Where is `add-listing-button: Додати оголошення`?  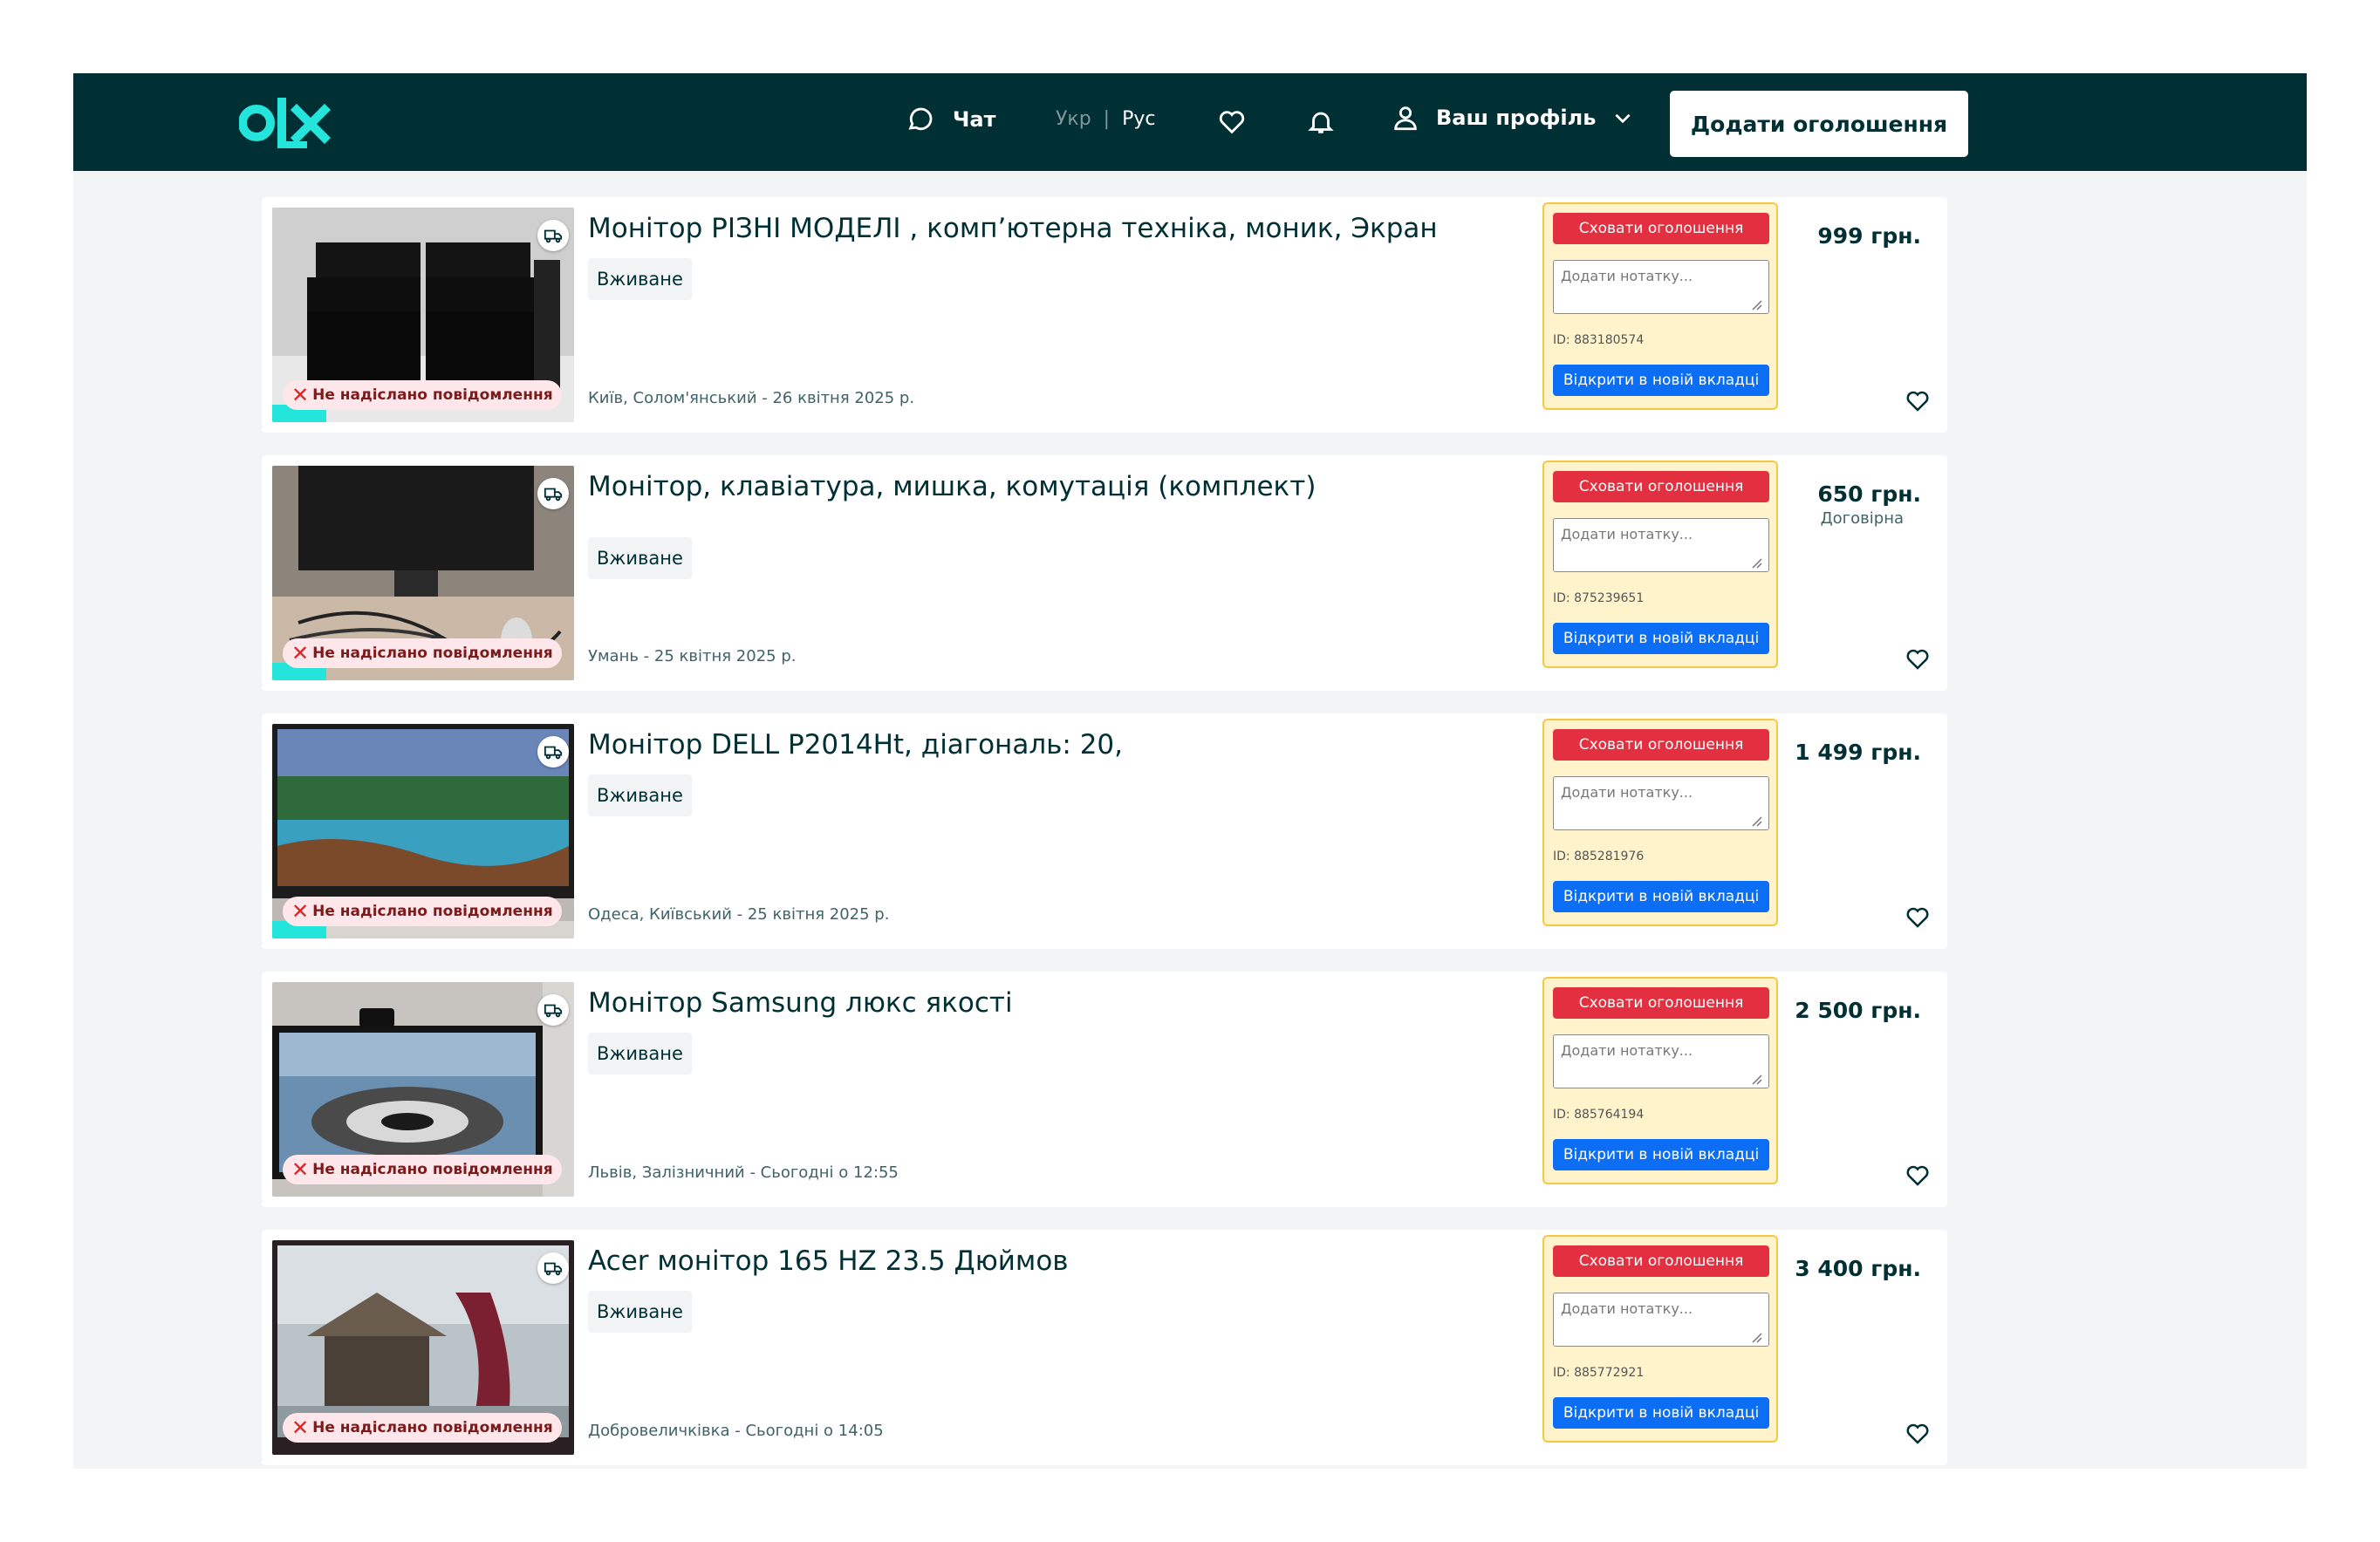 add-listing-button: Додати оголошення is located at coordinates (1819, 124).